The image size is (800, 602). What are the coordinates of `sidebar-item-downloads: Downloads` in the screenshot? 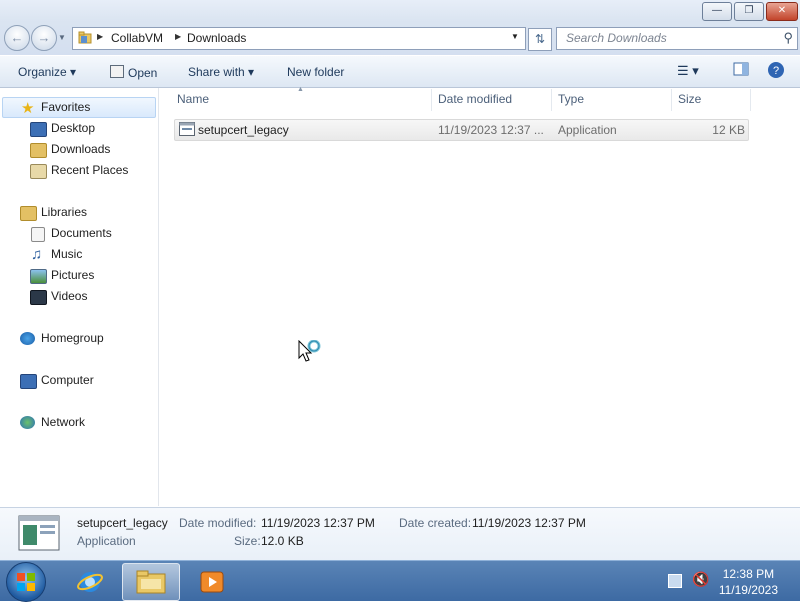 It's located at (92, 149).